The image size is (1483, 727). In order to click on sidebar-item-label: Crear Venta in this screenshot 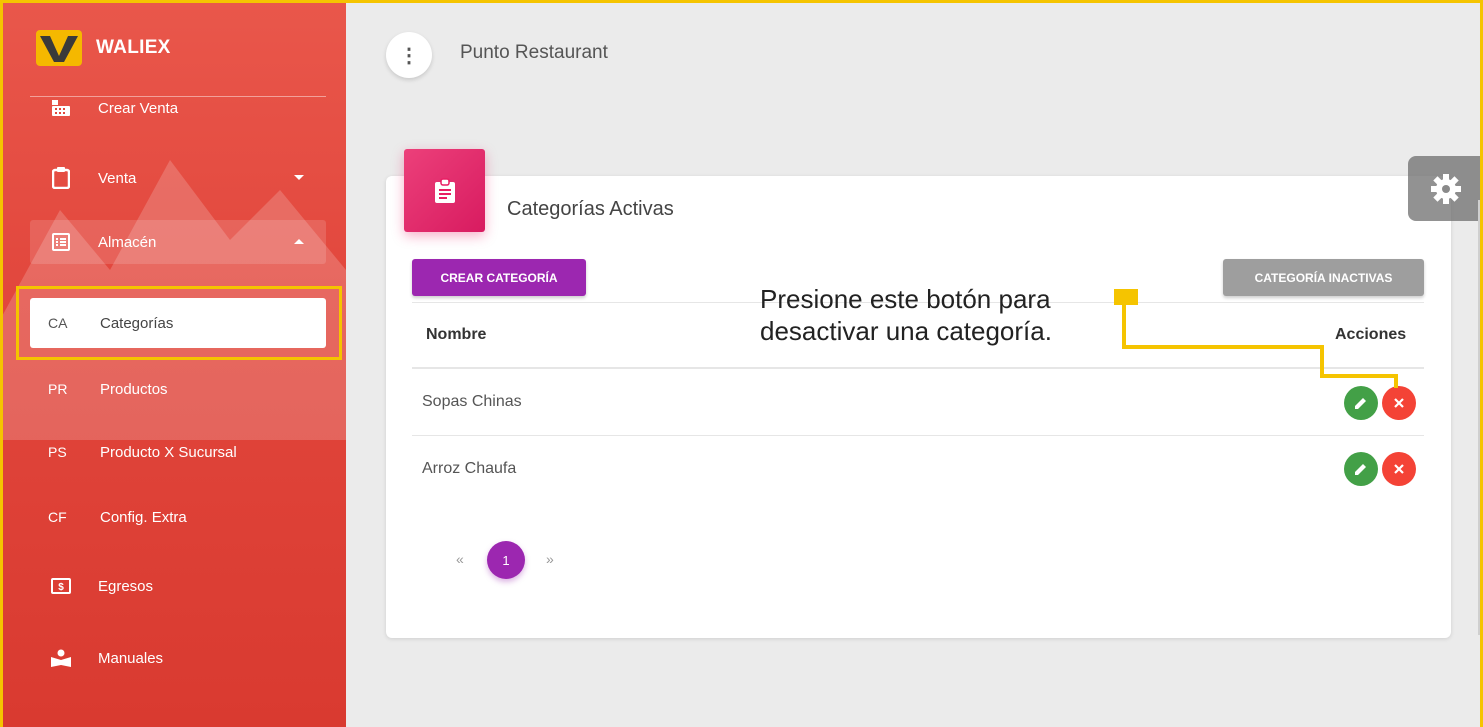, I will do `click(138, 108)`.